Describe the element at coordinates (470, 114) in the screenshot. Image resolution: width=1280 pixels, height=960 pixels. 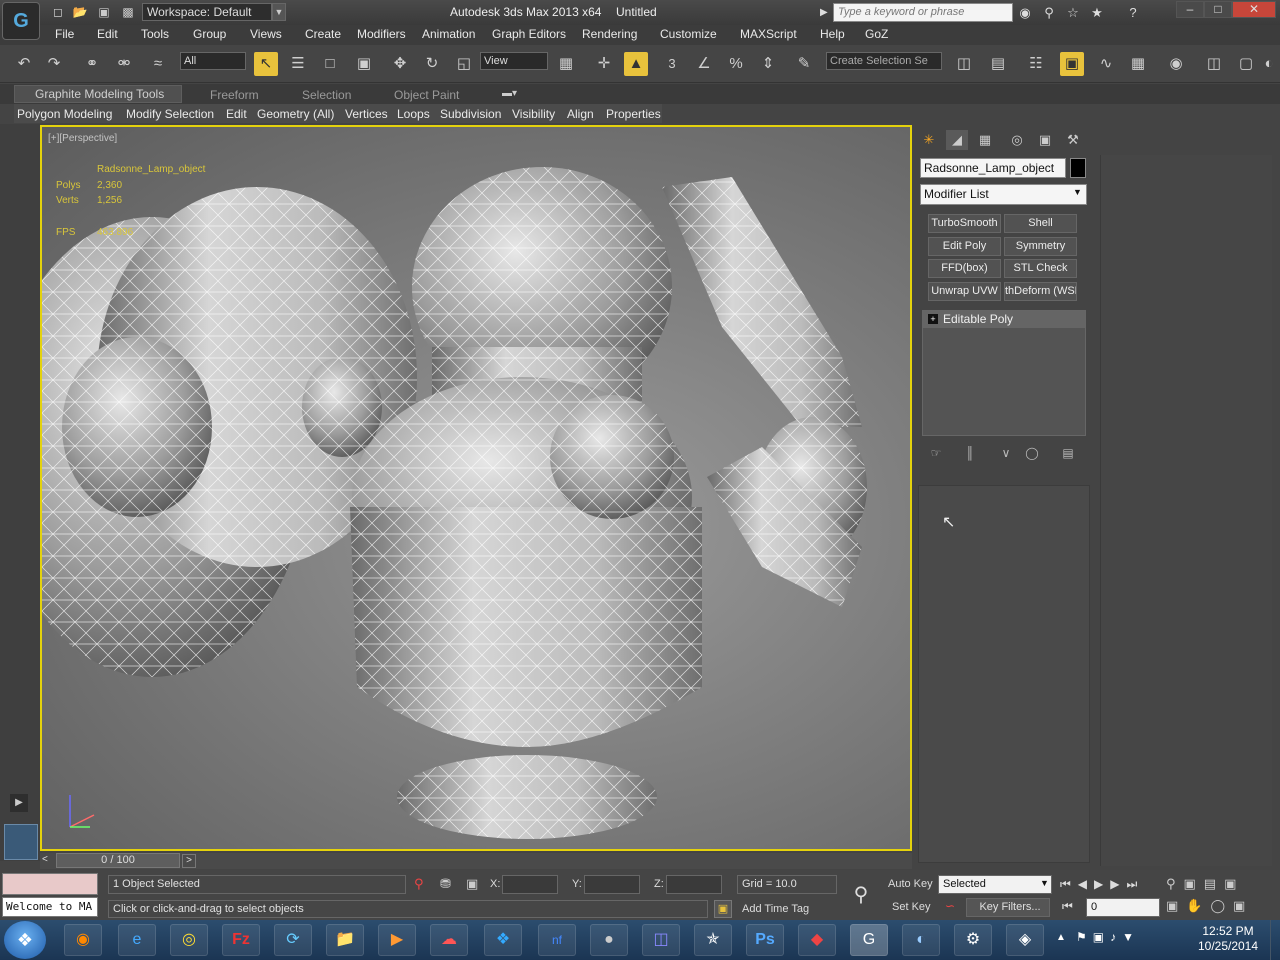
I see `panel-subdivision: Subdivision` at that location.